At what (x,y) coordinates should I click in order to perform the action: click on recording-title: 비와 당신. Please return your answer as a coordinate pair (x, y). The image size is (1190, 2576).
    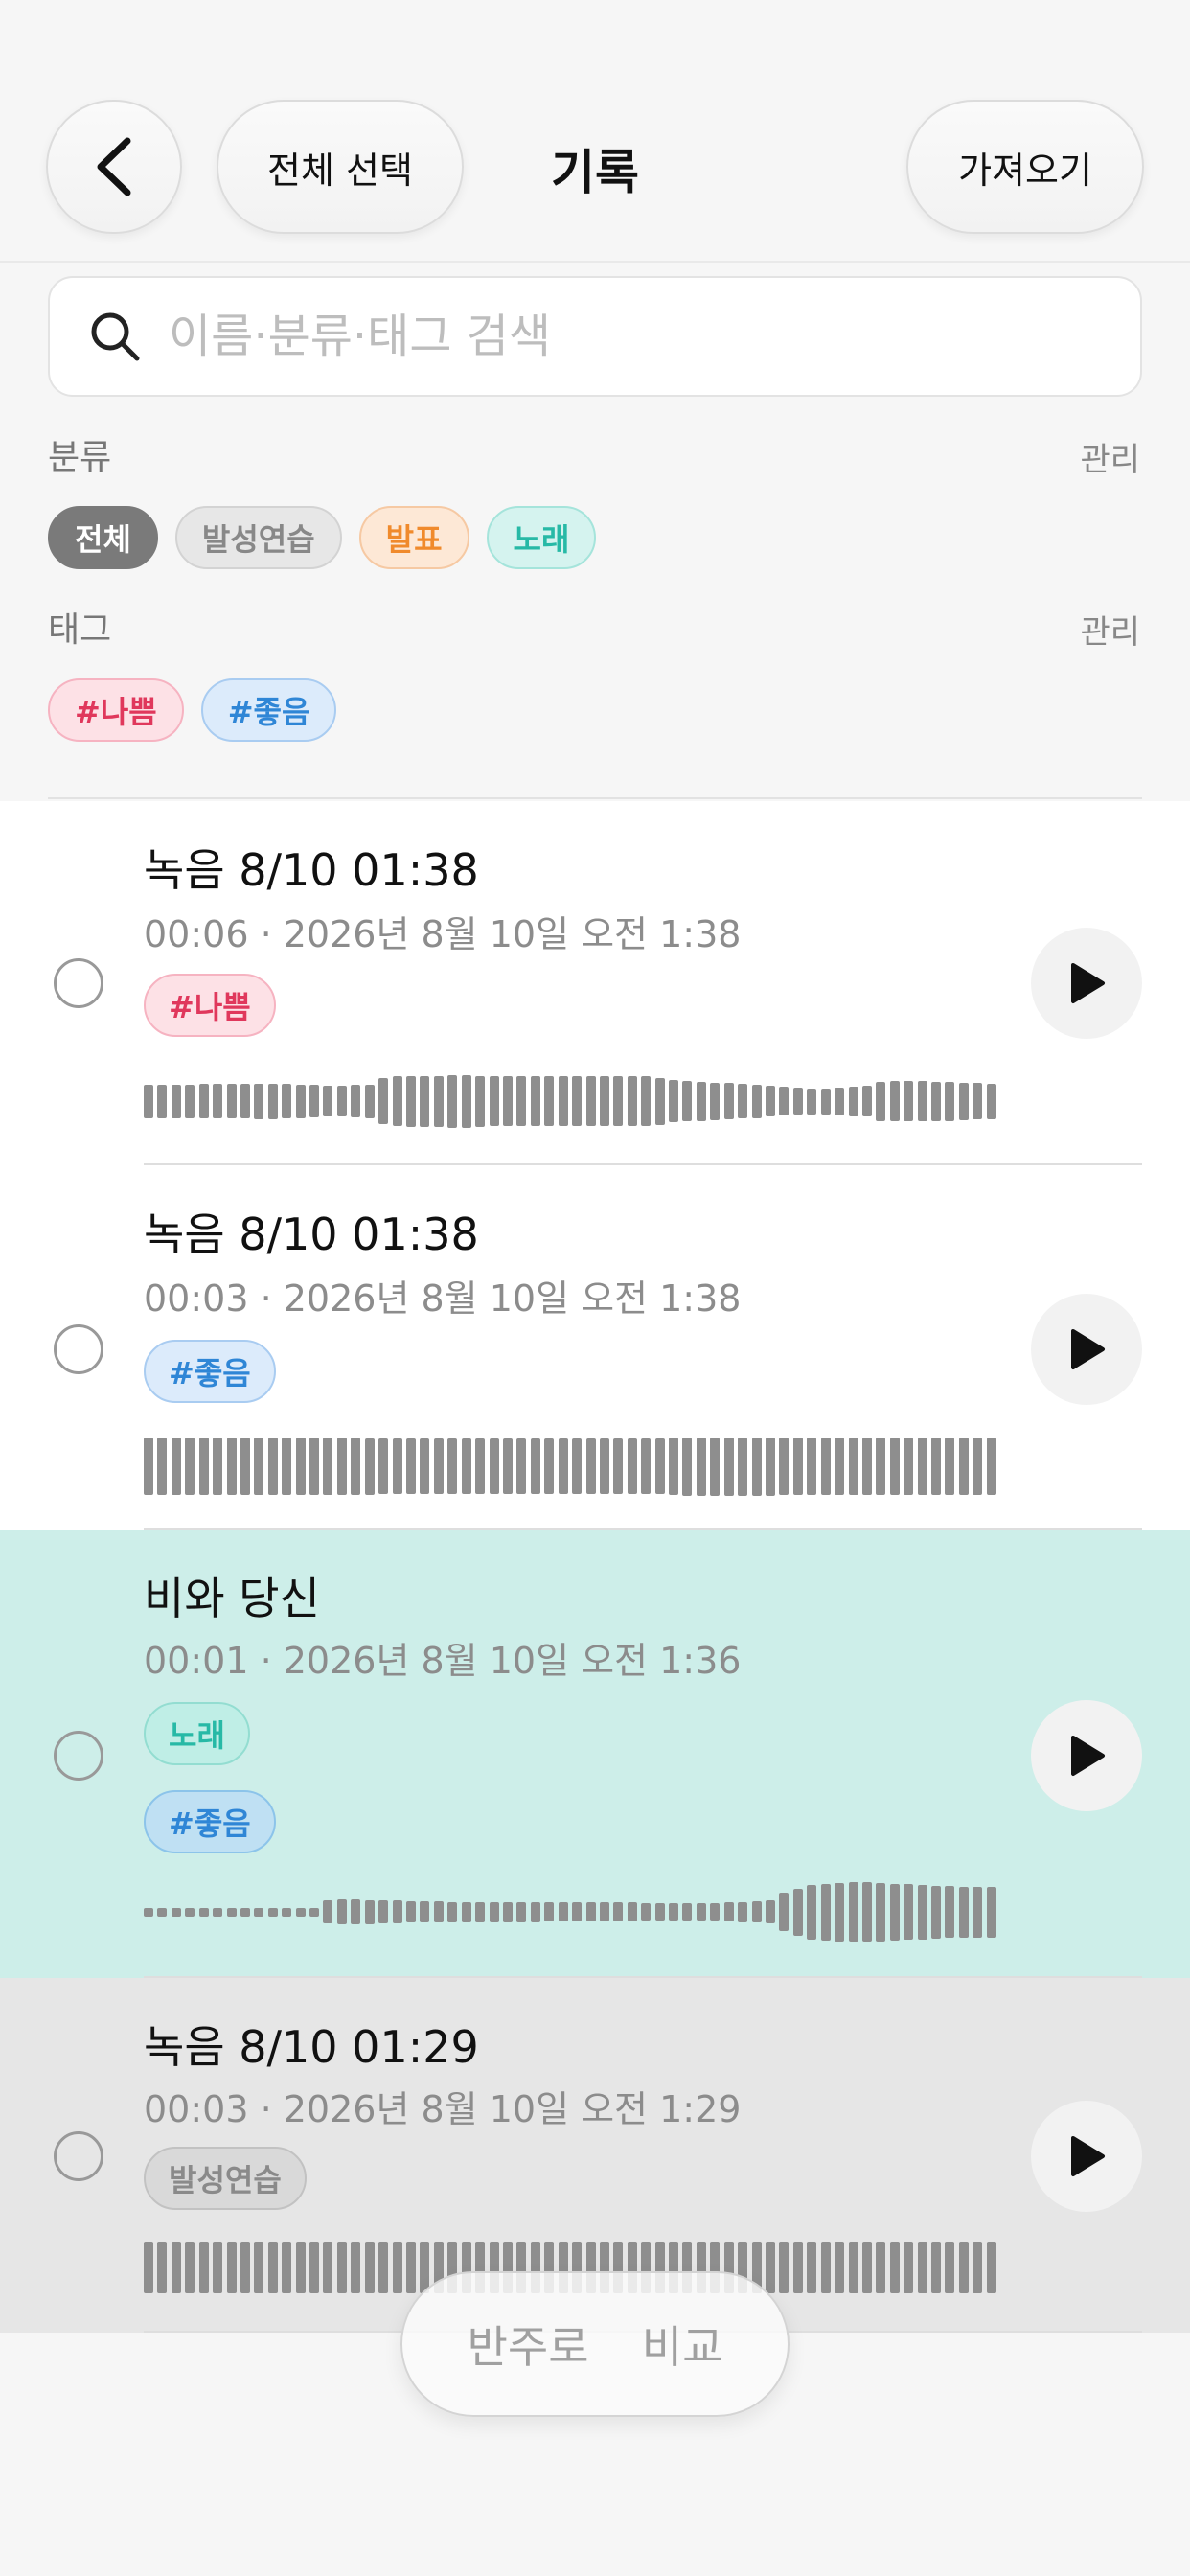
    Looking at the image, I should click on (232, 1598).